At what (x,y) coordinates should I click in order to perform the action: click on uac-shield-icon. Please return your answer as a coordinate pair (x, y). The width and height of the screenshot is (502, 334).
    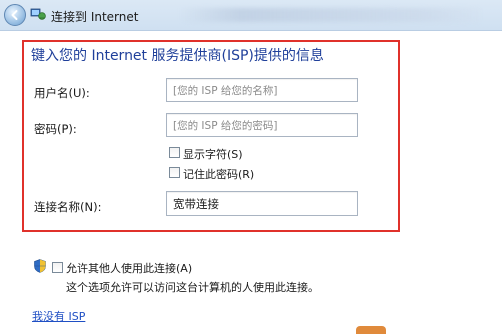
    Looking at the image, I should click on (40, 266).